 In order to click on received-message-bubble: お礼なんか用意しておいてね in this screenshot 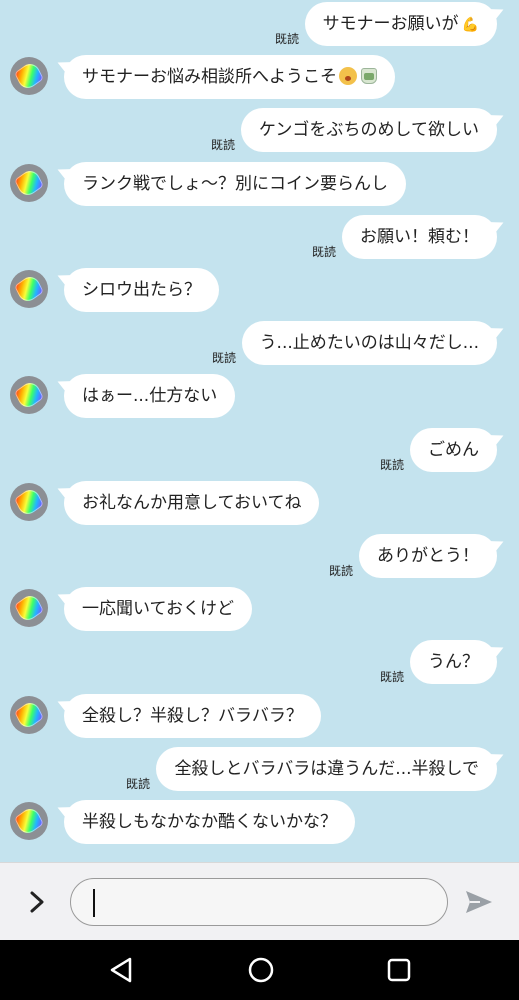, I will do `click(192, 503)`.